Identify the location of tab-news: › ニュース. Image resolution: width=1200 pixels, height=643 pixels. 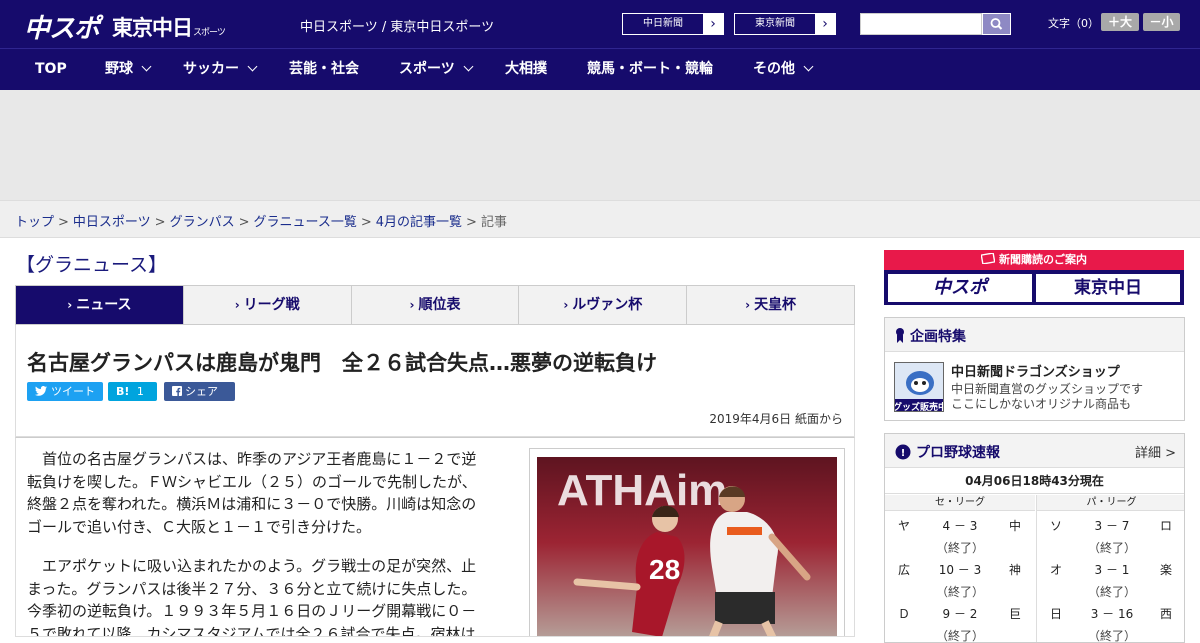
(100, 305).